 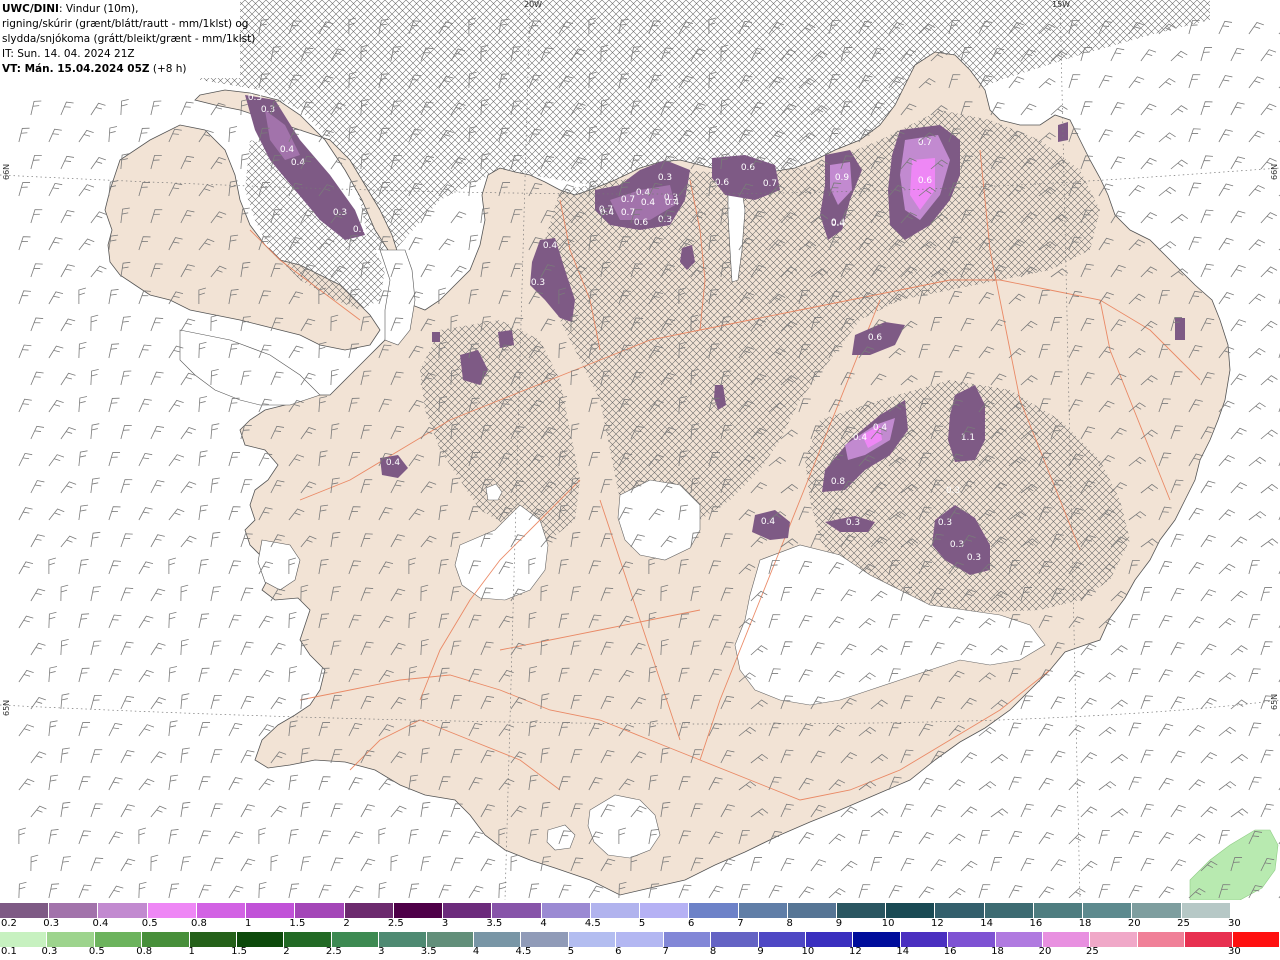 What do you see at coordinates (100, 923) in the screenshot?
I see `scale-tick-label: 0.4` at bounding box center [100, 923].